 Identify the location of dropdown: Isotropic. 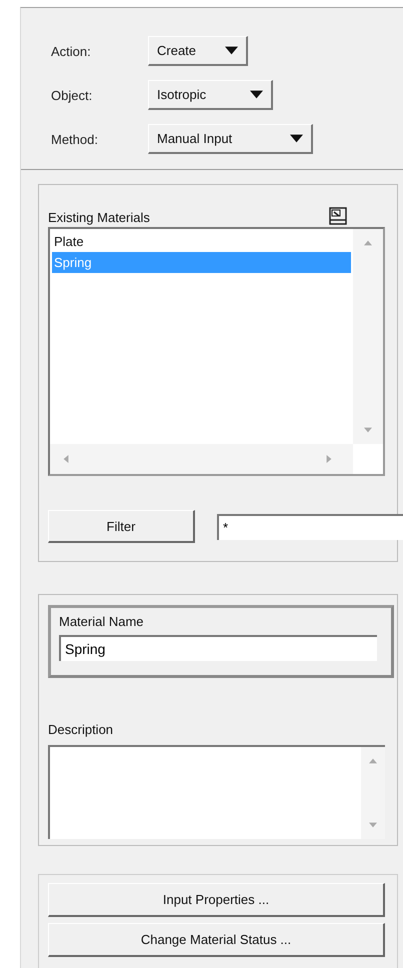
(210, 95).